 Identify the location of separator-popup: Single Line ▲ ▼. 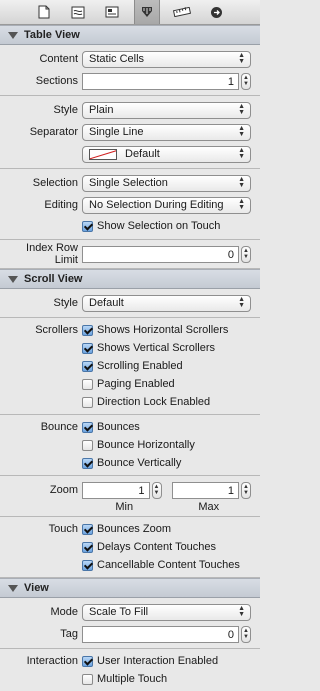
(166, 132).